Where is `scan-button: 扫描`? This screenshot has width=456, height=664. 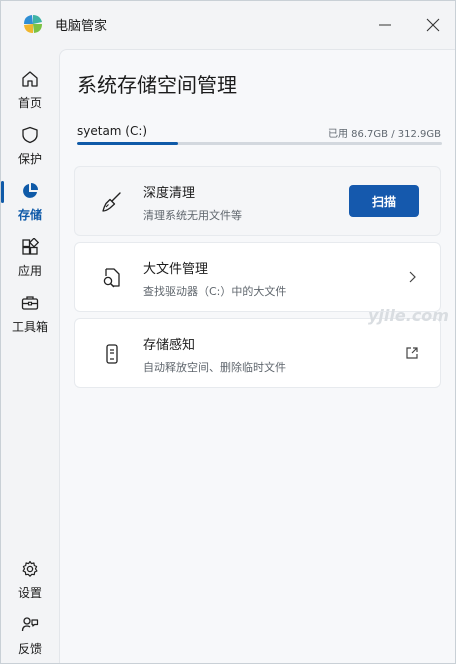 scan-button: 扫描 is located at coordinates (384, 201).